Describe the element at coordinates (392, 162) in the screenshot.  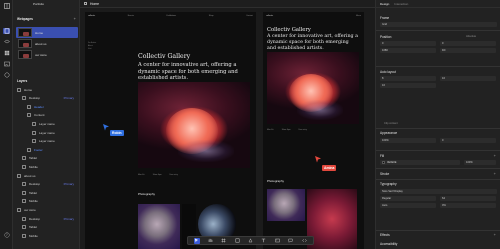
I see `fill-hex: 0E0E0E` at that location.